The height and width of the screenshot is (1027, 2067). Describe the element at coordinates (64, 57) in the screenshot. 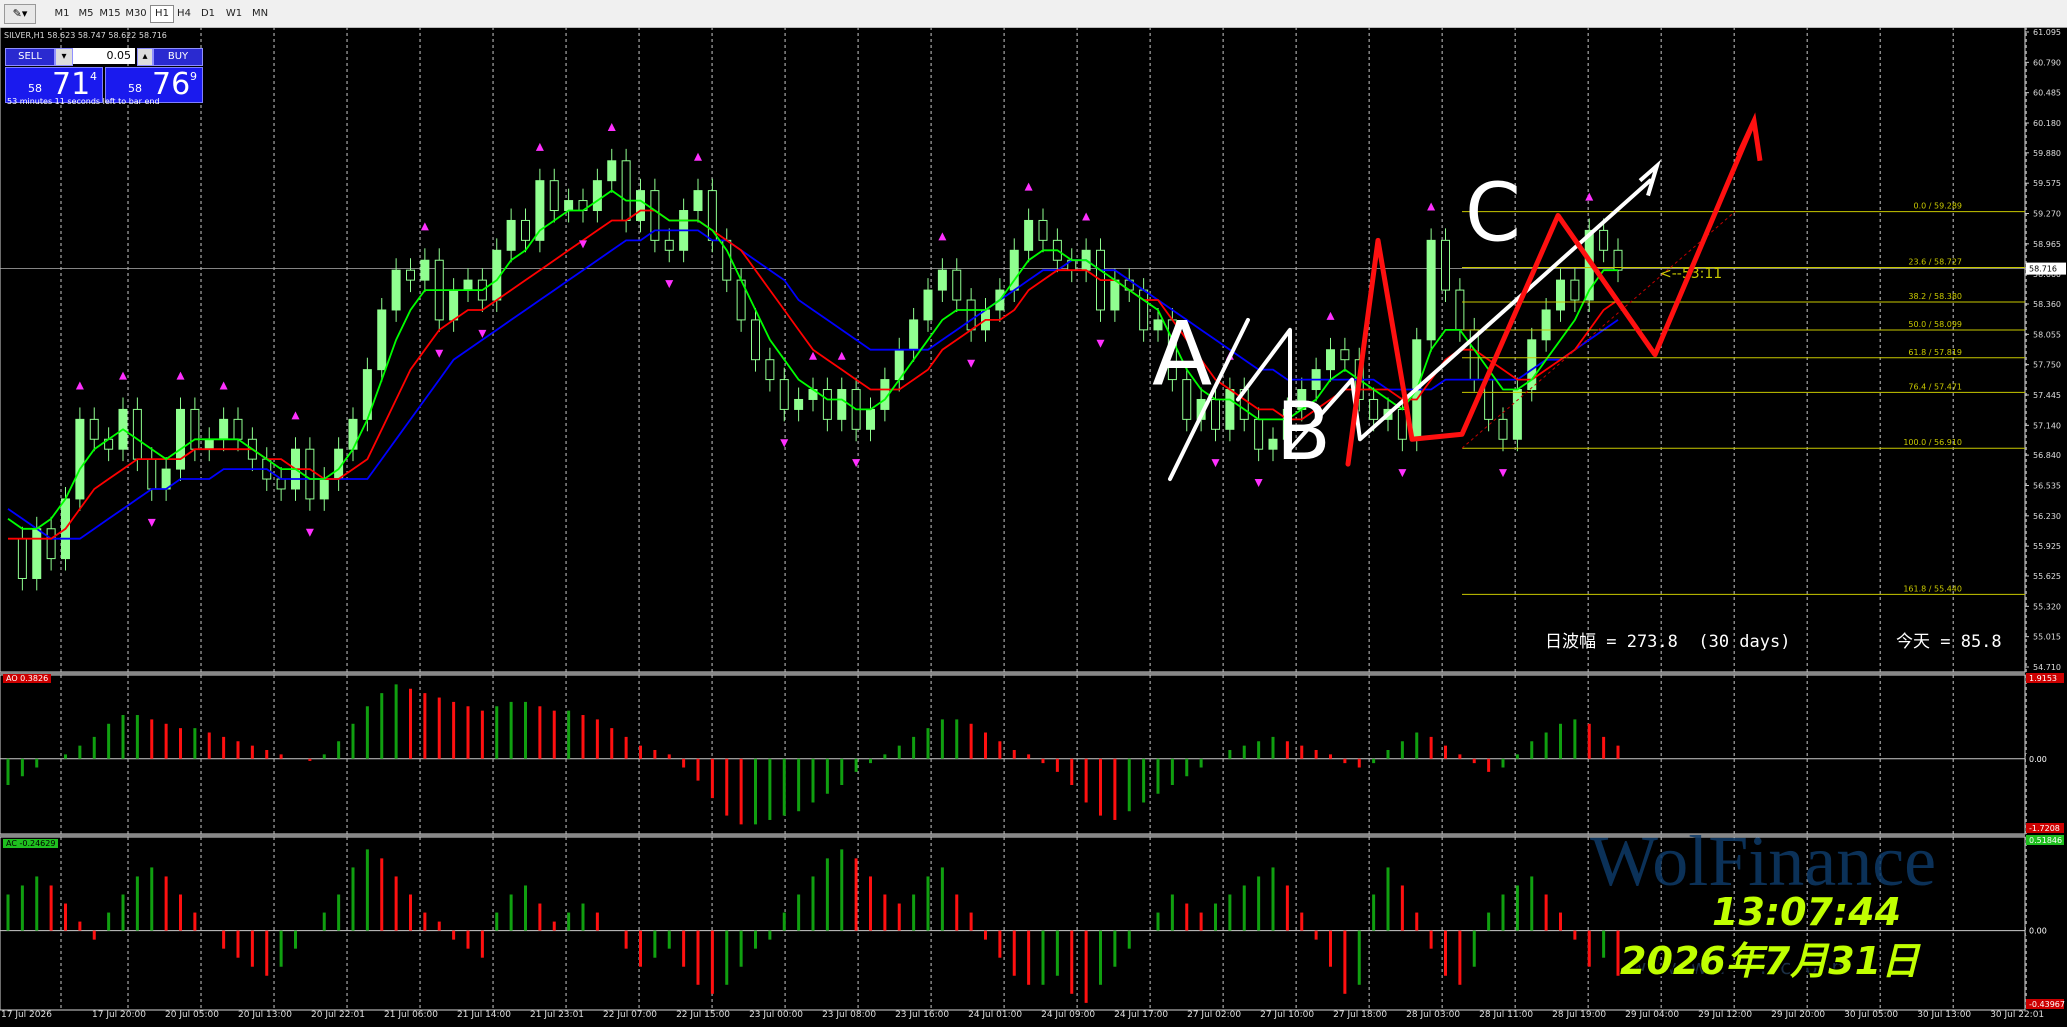

I see `lot-decrease-button: ▾` at that location.